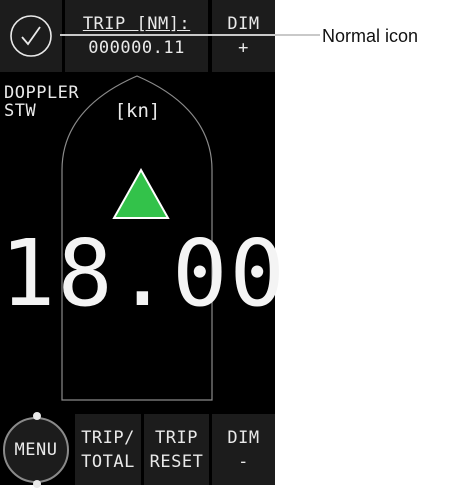 This screenshot has width=451, height=488. Describe the element at coordinates (243, 437) in the screenshot. I see `dim-down-label: DIM` at that location.